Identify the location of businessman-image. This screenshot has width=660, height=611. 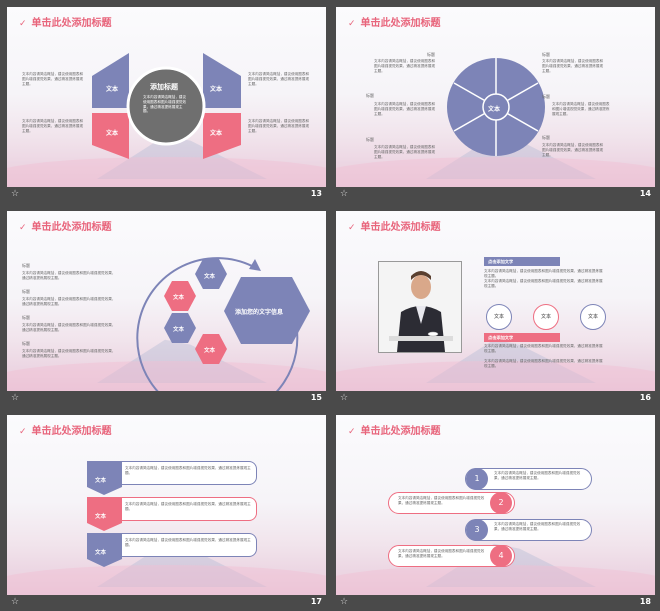
(420, 307).